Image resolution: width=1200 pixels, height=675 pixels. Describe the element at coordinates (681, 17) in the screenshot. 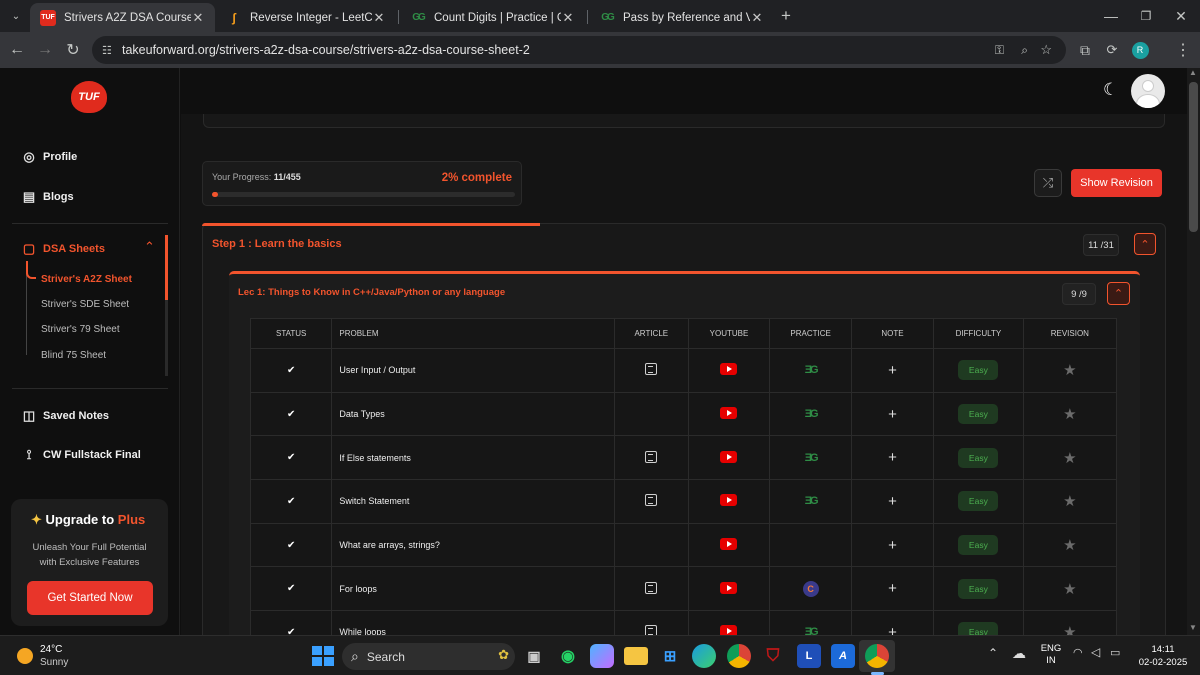

I see `tab-pass-by-reference: GG Pass by Reference and Value | P ✕` at that location.